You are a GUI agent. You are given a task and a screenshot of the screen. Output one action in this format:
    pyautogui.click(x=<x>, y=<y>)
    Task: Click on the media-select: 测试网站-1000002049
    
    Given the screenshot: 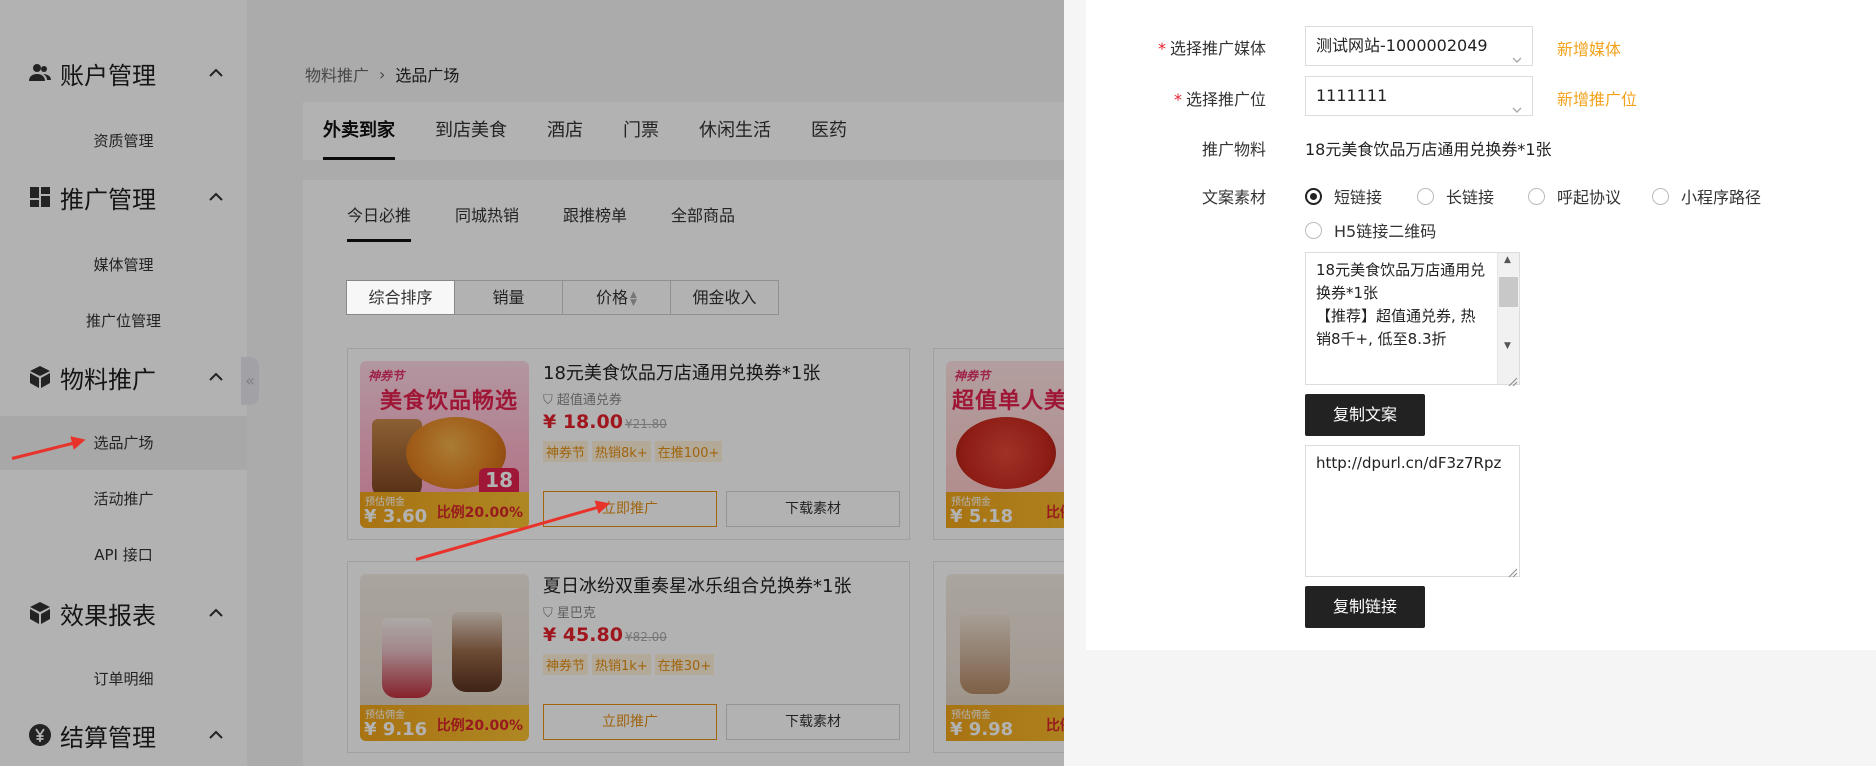 What is the action you would take?
    pyautogui.click(x=1419, y=46)
    